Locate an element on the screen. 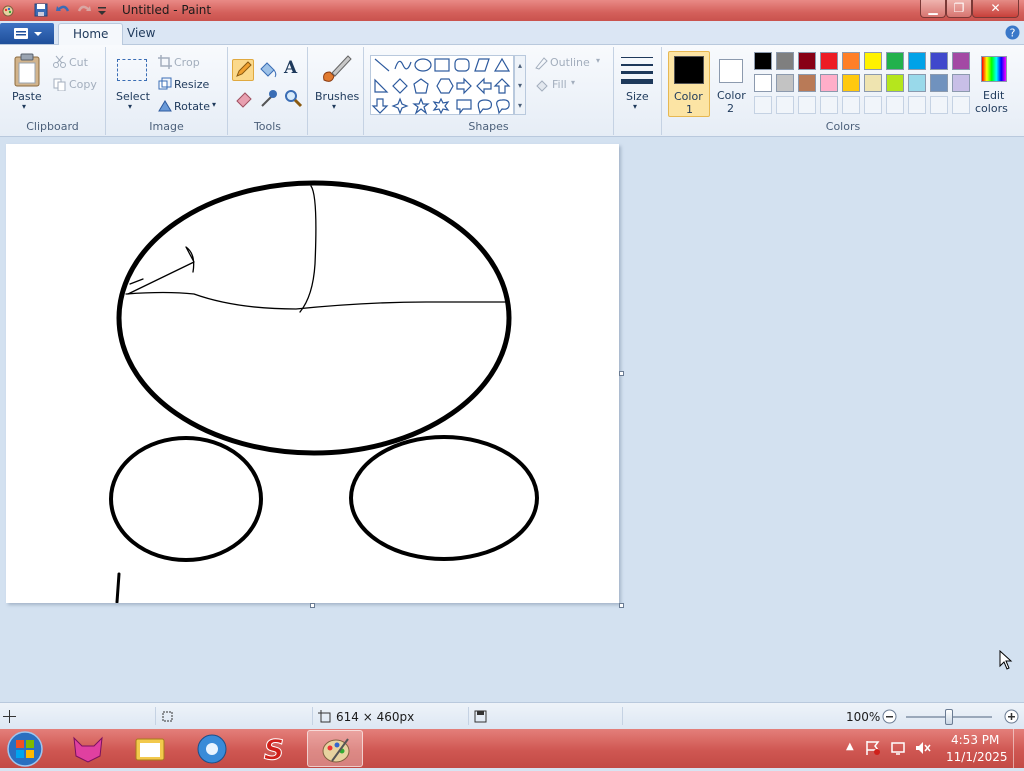 This screenshot has height=771, width=1024. curve-shape-icon is located at coordinates (403, 65).